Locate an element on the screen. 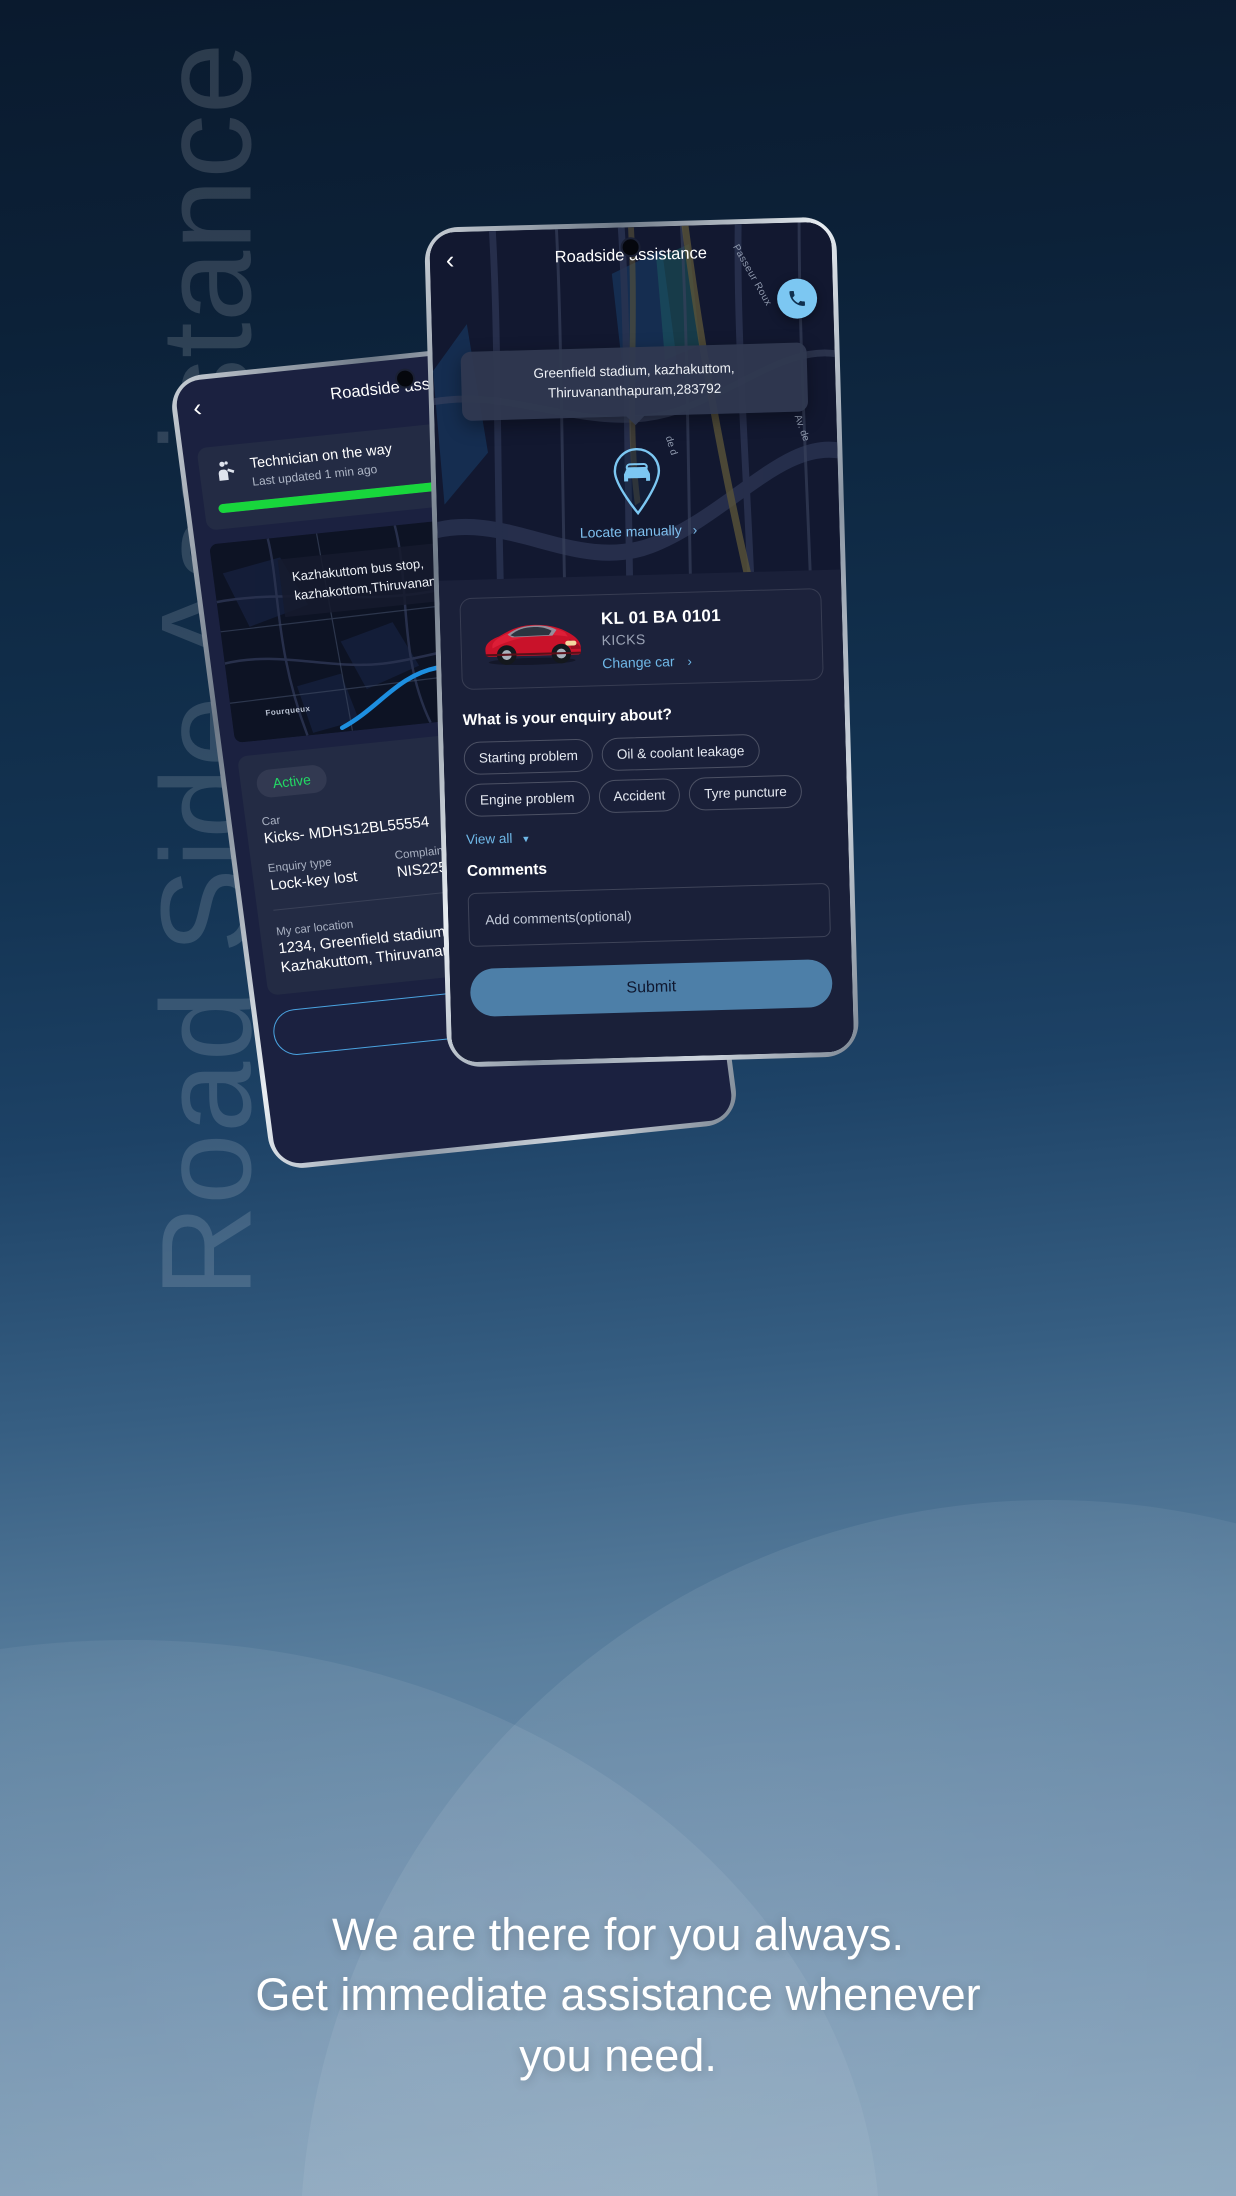  technician-icon is located at coordinates (227, 473).